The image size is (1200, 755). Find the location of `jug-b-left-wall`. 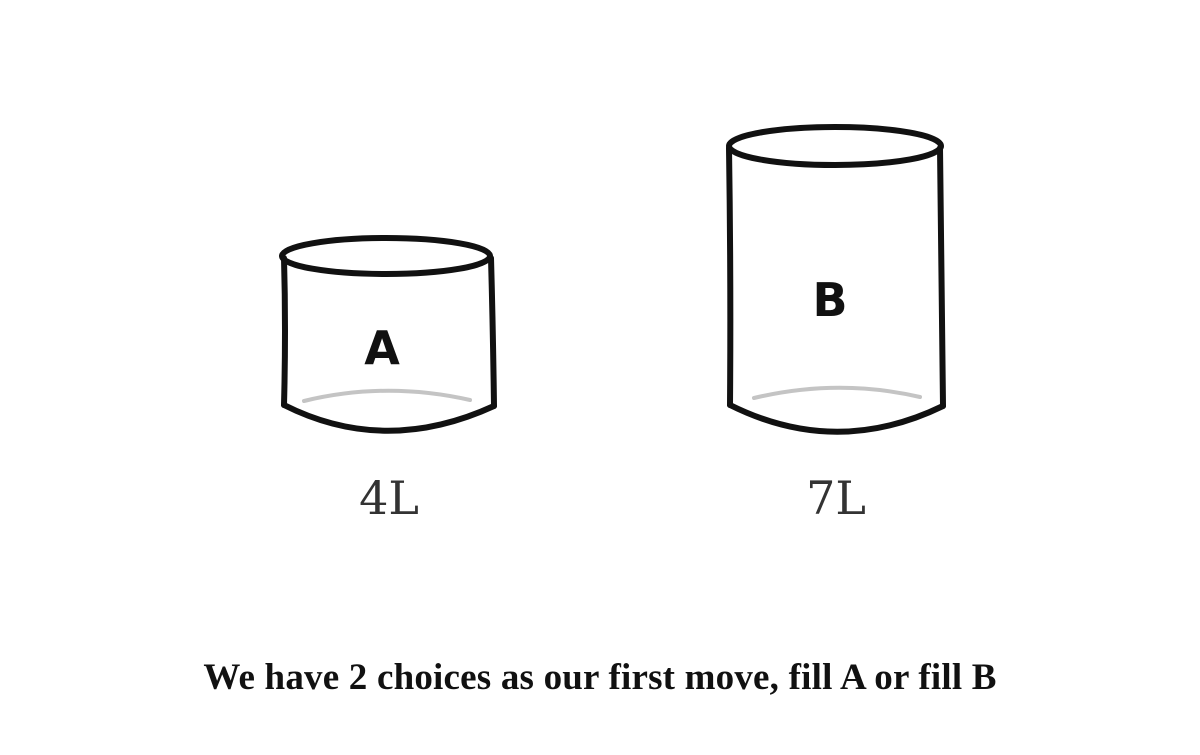

jug-b-left-wall is located at coordinates (730, 276).